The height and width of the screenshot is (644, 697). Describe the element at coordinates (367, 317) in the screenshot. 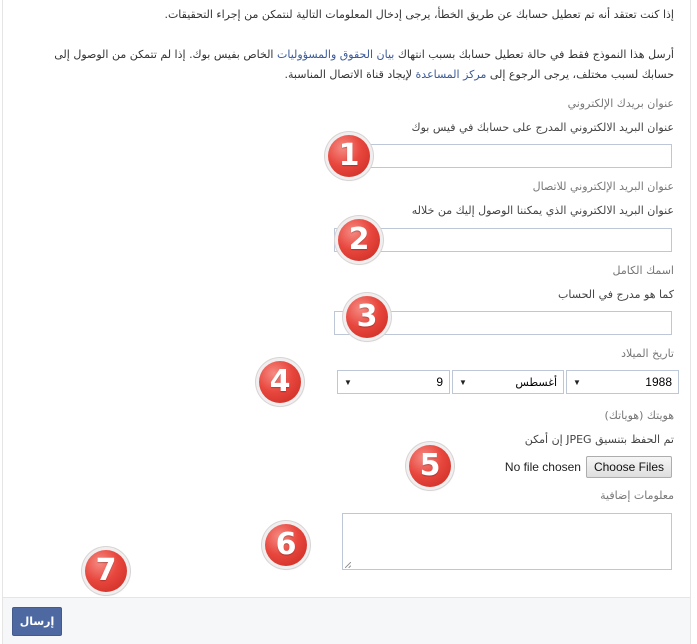

I see `step-badge-3: 3` at that location.